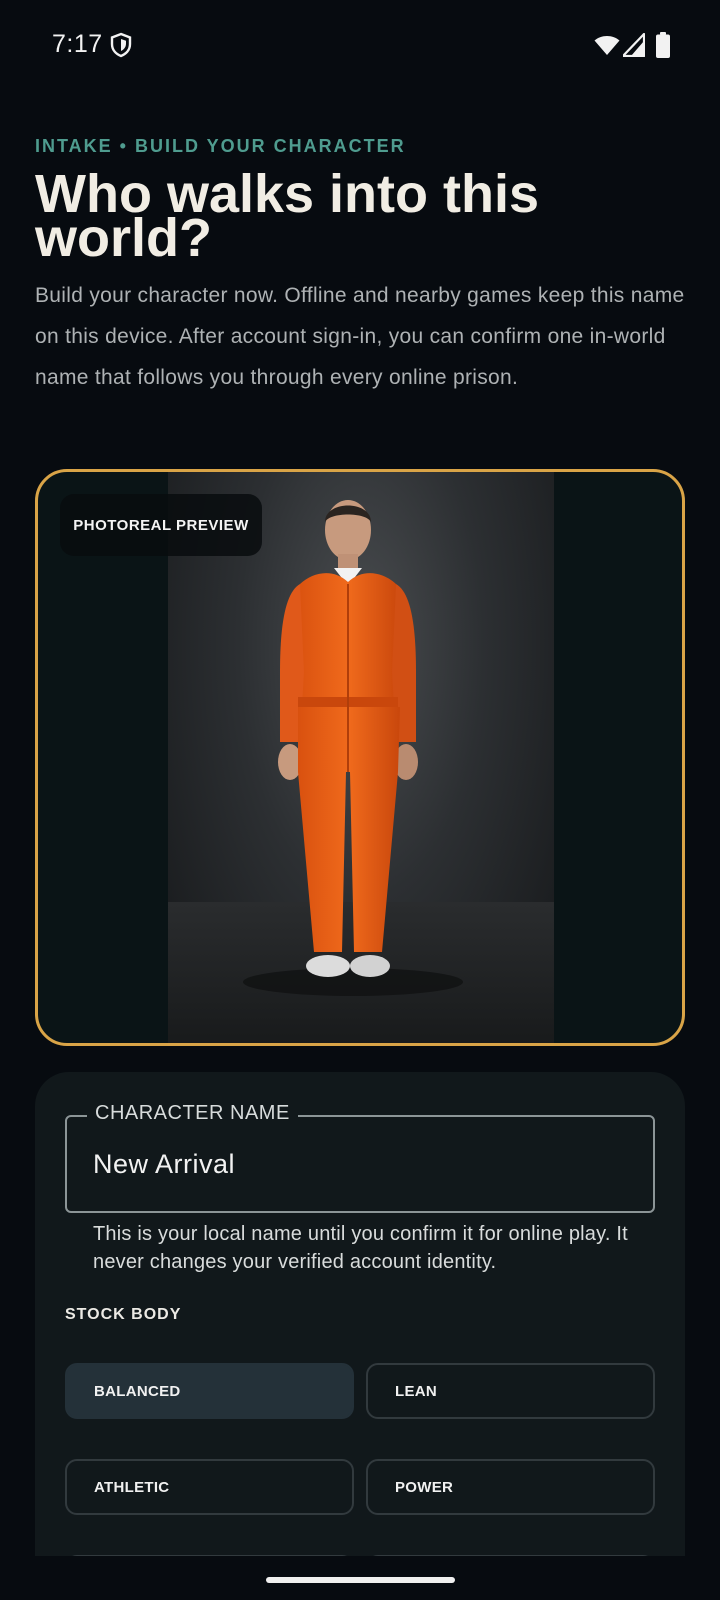  What do you see at coordinates (510, 1391) in the screenshot?
I see `body-option-lean: LEAN` at bounding box center [510, 1391].